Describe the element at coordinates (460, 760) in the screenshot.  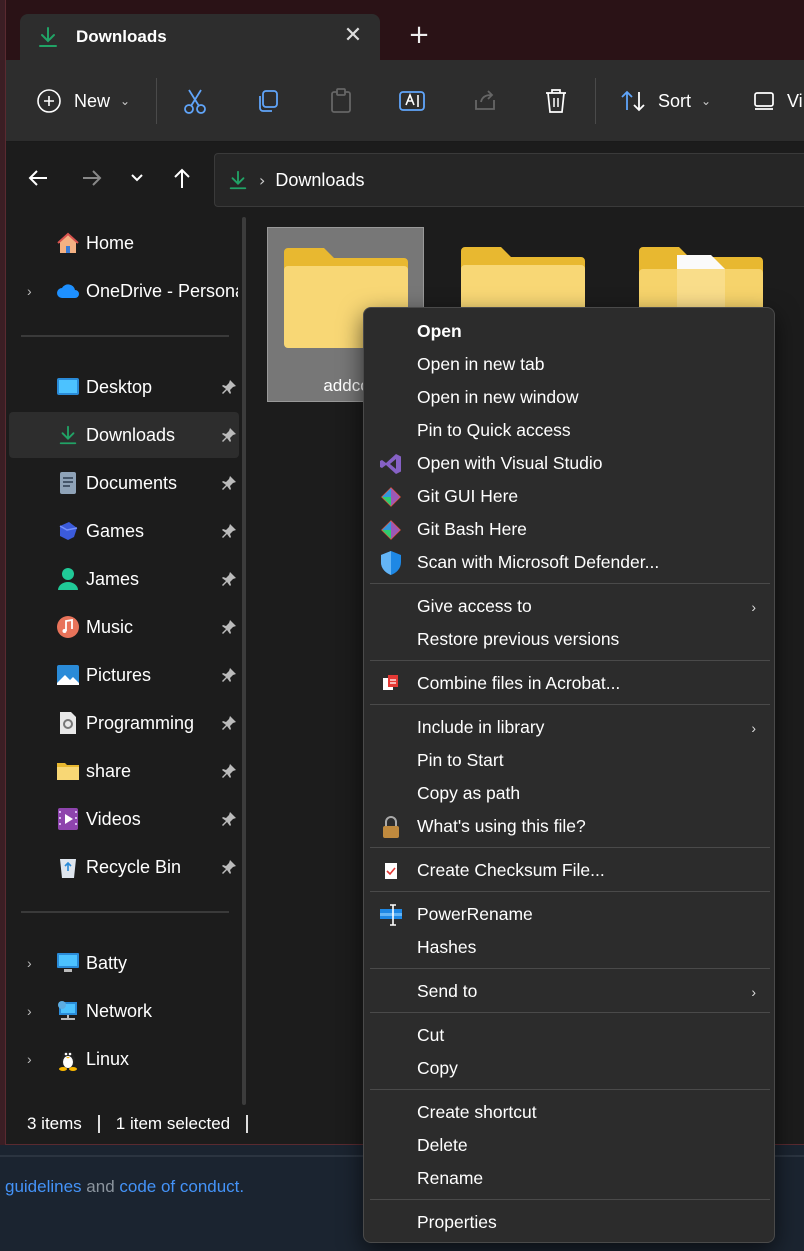
I see `menu-item-label: Pin to Start` at that location.